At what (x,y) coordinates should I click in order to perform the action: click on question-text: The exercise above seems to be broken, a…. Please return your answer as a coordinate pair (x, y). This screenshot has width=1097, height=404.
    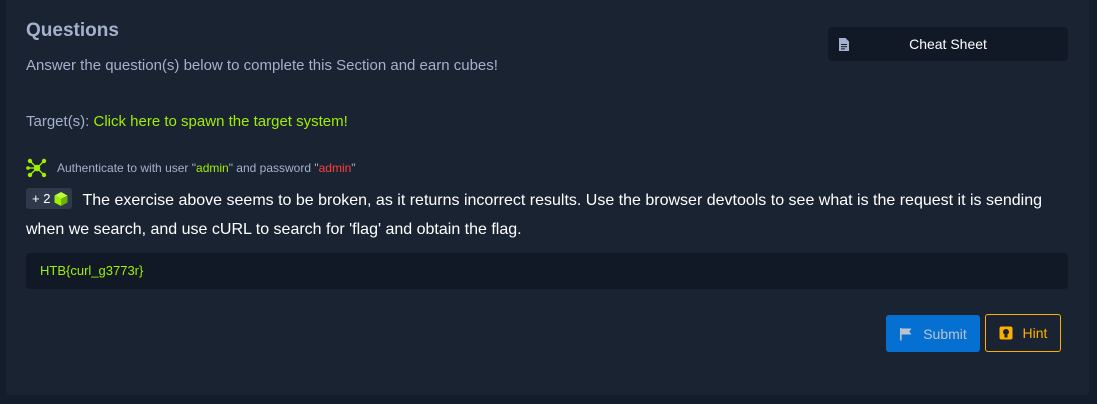
    Looking at the image, I should click on (534, 215).